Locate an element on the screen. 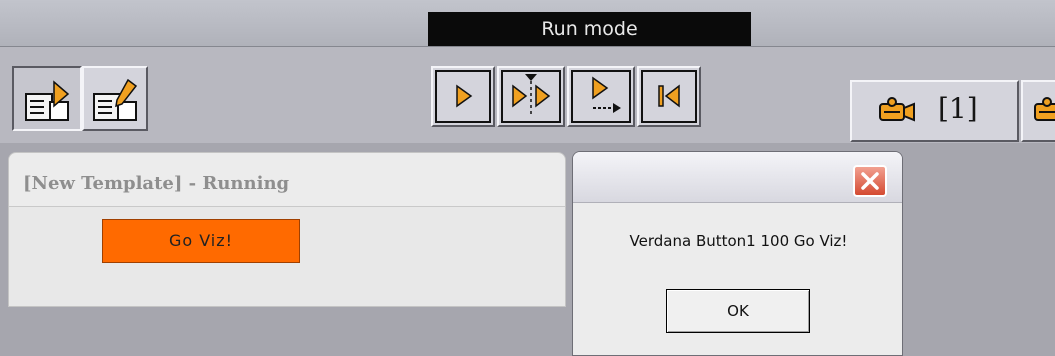 This screenshot has width=1055, height=356. play-button is located at coordinates (463, 96).